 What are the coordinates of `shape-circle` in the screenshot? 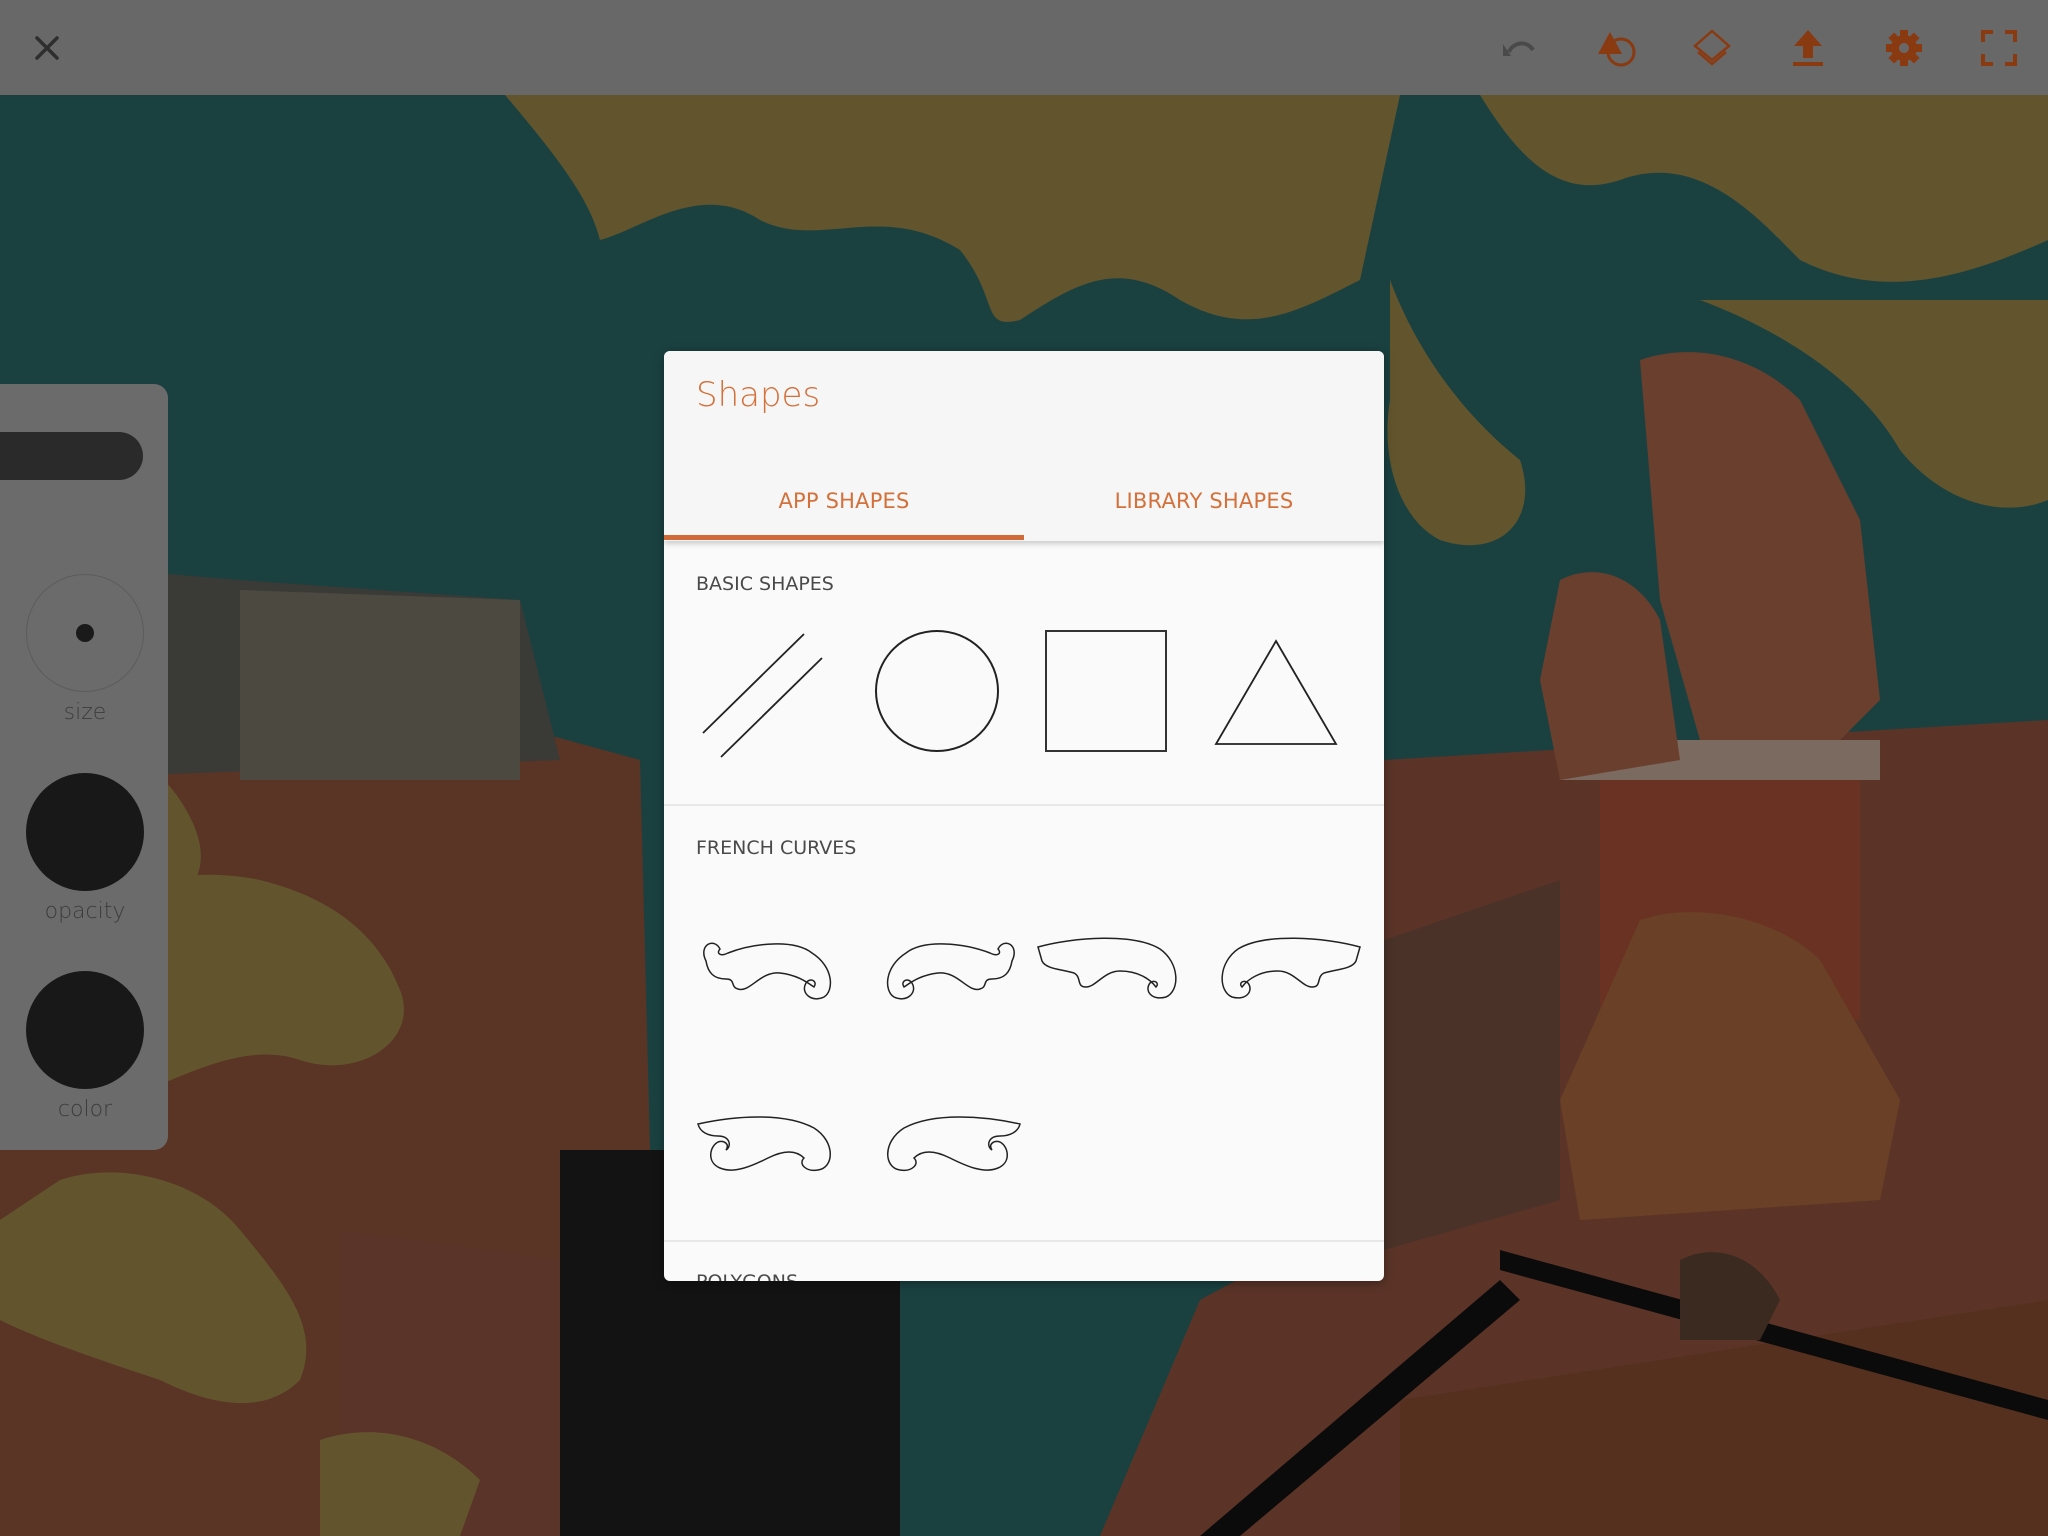 It's located at (937, 691).